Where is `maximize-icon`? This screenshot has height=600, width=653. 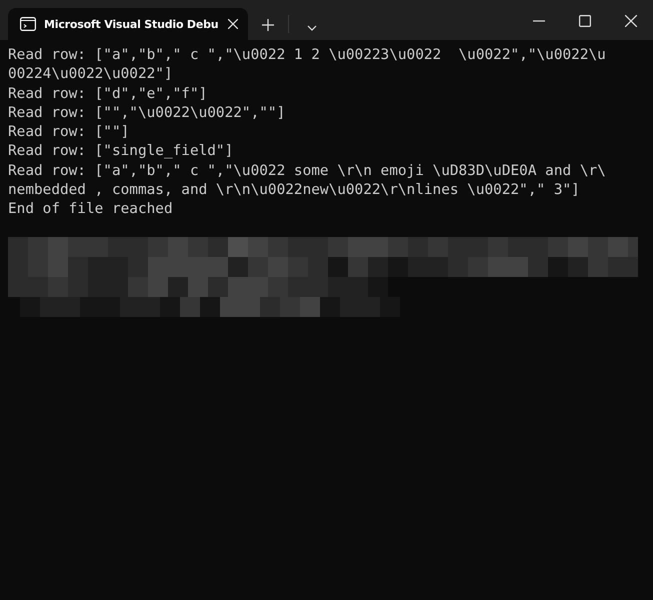 maximize-icon is located at coordinates (585, 21).